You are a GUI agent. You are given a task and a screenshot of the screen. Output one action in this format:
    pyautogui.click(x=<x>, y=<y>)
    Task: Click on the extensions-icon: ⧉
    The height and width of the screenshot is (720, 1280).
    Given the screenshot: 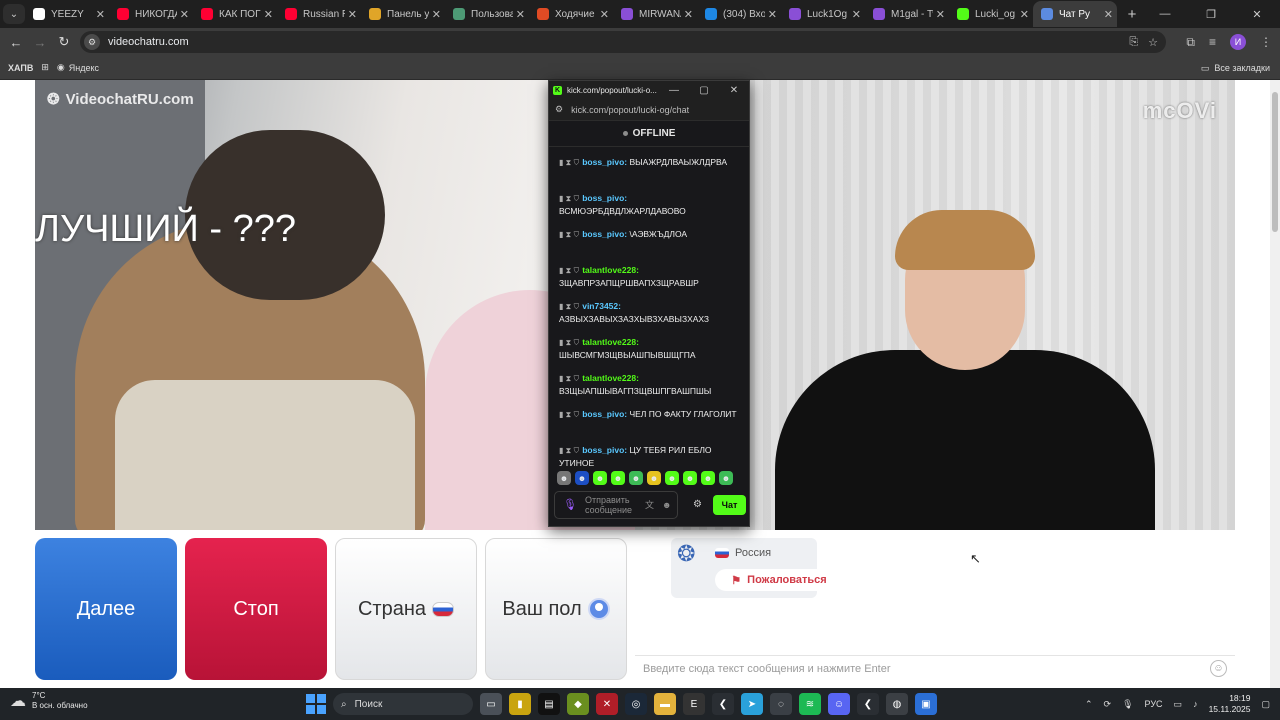 What is the action you would take?
    pyautogui.click(x=1190, y=42)
    